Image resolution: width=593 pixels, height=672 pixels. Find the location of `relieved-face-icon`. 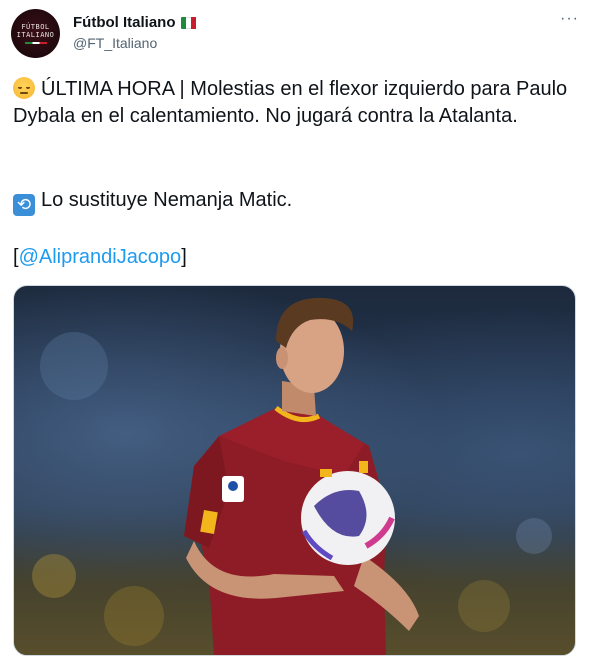

relieved-face-icon is located at coordinates (24, 88).